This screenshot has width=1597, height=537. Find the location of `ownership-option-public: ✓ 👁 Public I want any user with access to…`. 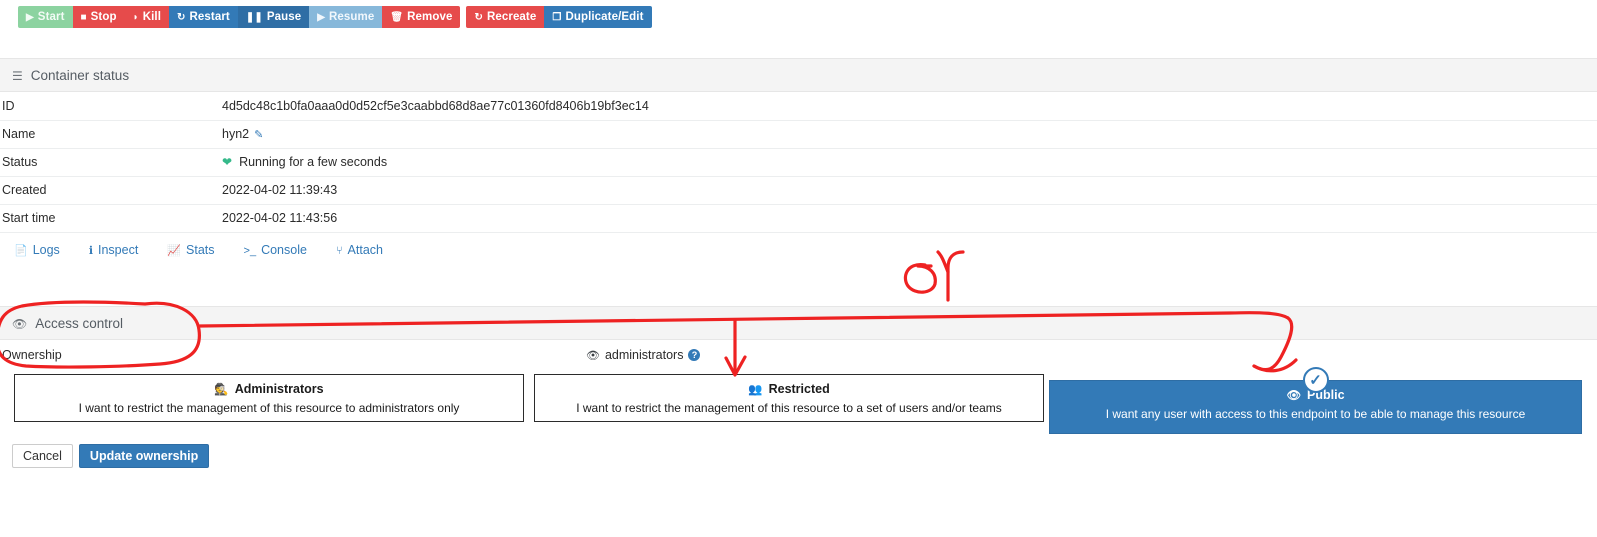

ownership-option-public: ✓ 👁 Public I want any user with access to… is located at coordinates (1315, 400).